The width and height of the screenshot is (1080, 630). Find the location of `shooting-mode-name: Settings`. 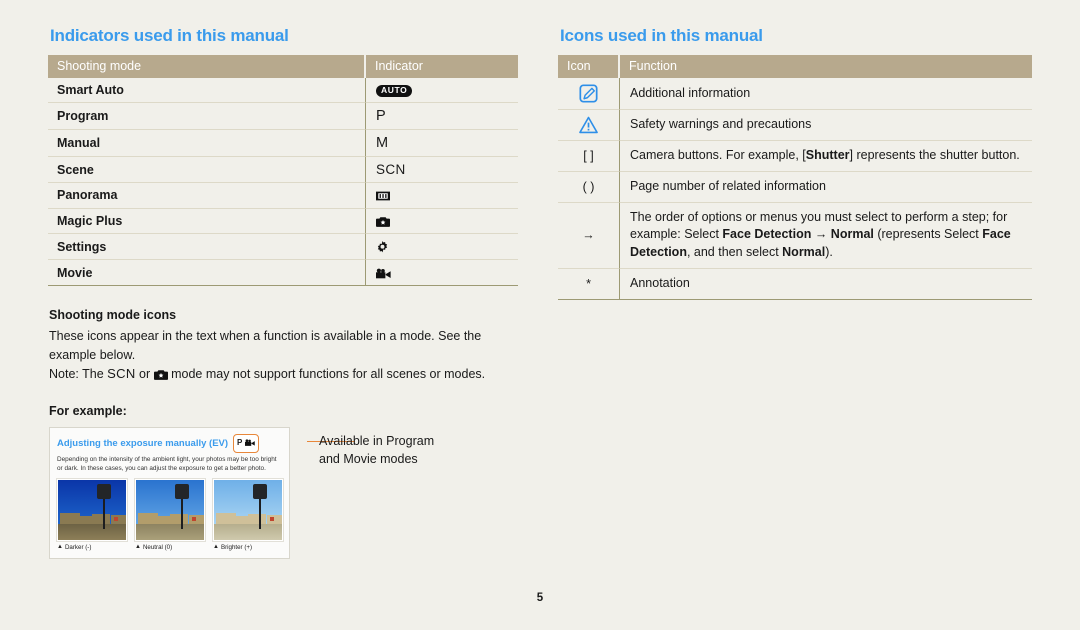

shooting-mode-name: Settings is located at coordinates (207, 247).